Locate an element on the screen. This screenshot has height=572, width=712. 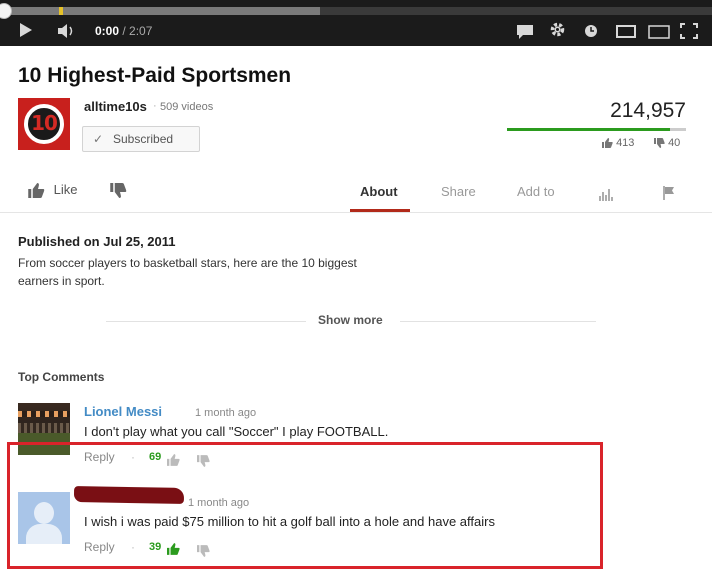
description-line: earners in sport. is located at coordinates (61, 281).